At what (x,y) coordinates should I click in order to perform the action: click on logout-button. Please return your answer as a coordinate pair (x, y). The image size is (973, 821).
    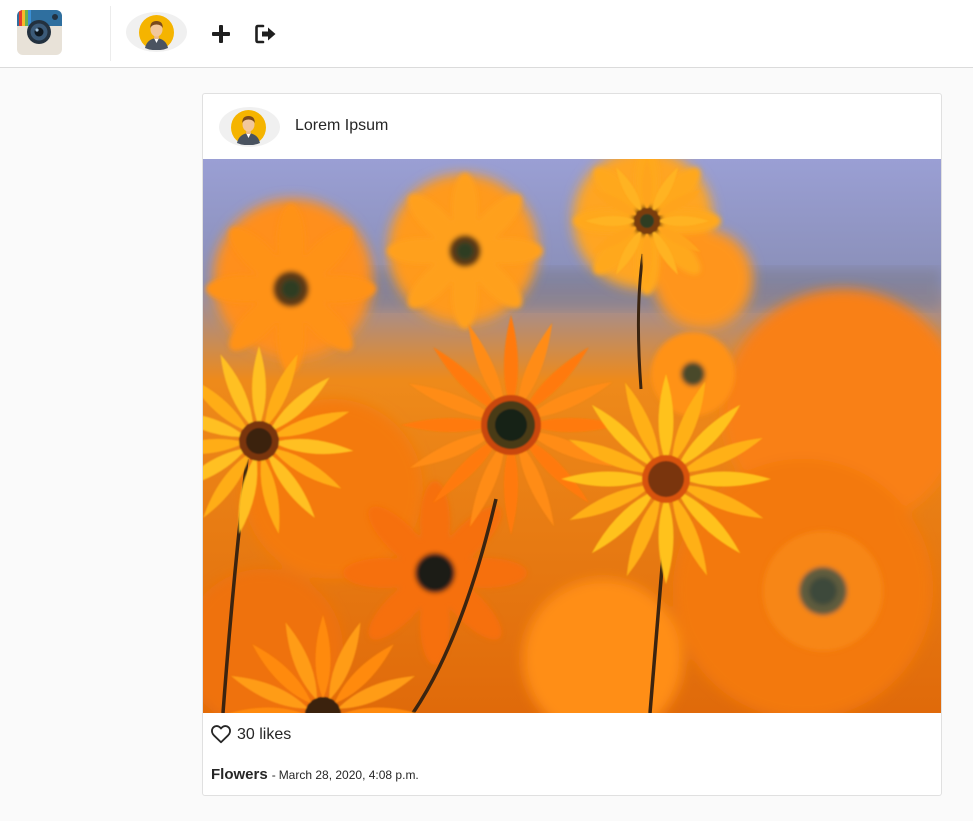
    Looking at the image, I should click on (266, 34).